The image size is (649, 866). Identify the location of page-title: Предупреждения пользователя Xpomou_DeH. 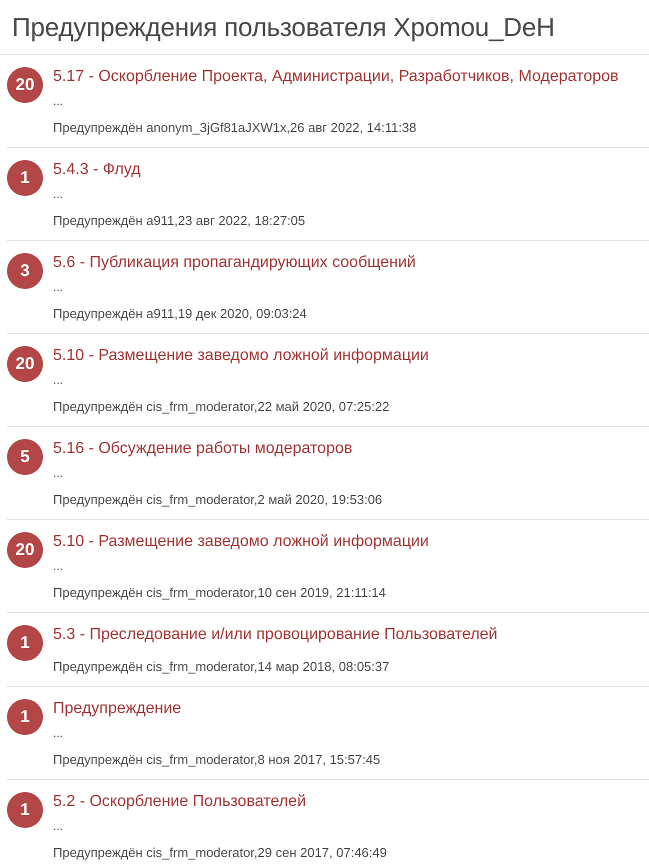
(284, 27).